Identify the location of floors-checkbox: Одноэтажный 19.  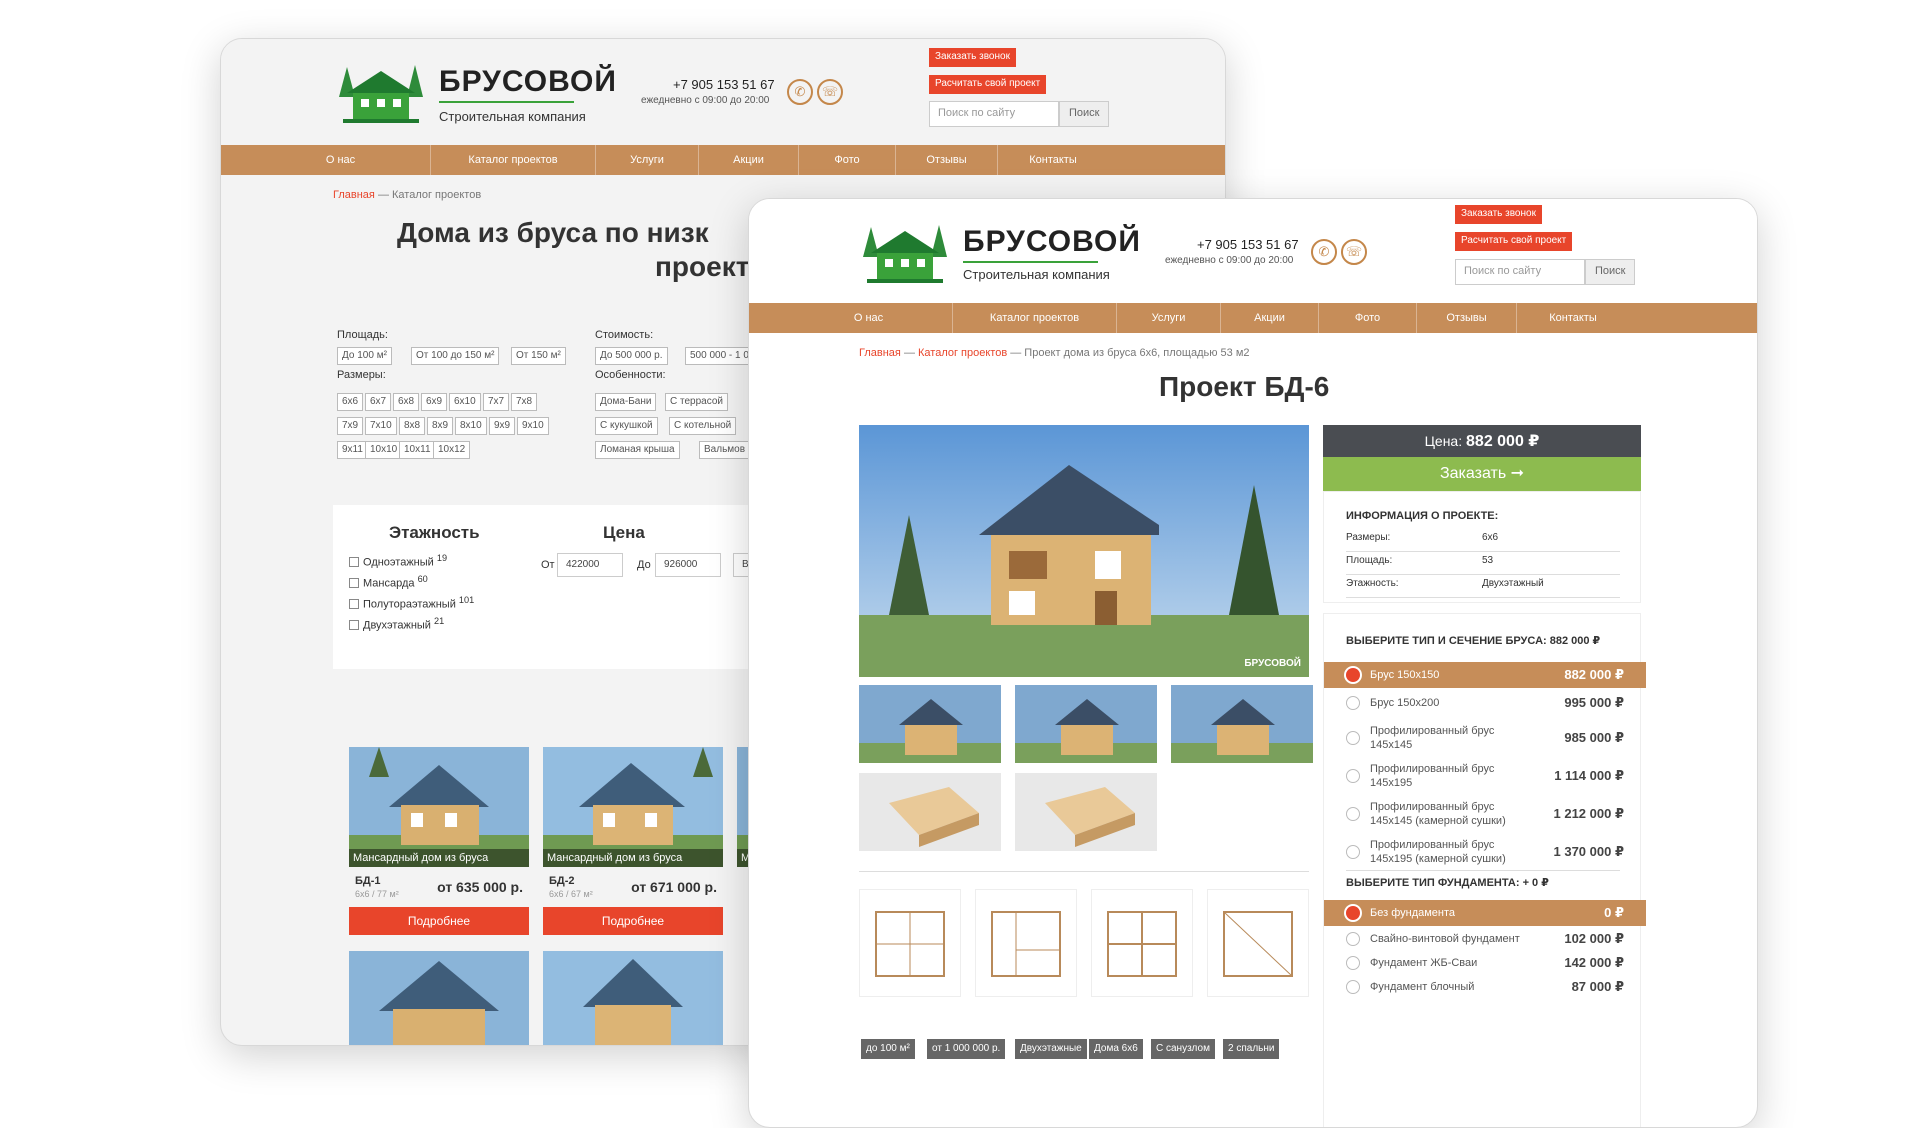
(398, 561).